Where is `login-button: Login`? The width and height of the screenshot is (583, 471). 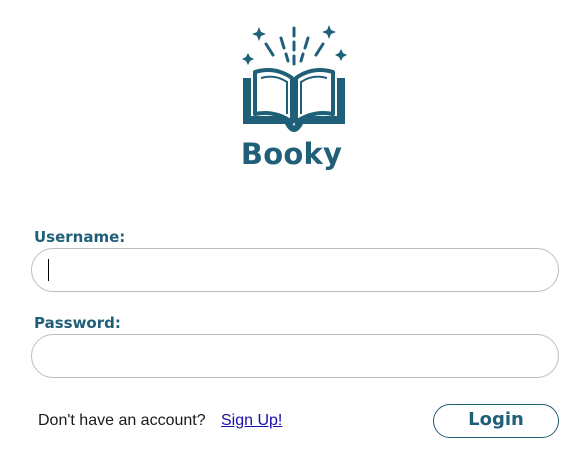 login-button: Login is located at coordinates (496, 421).